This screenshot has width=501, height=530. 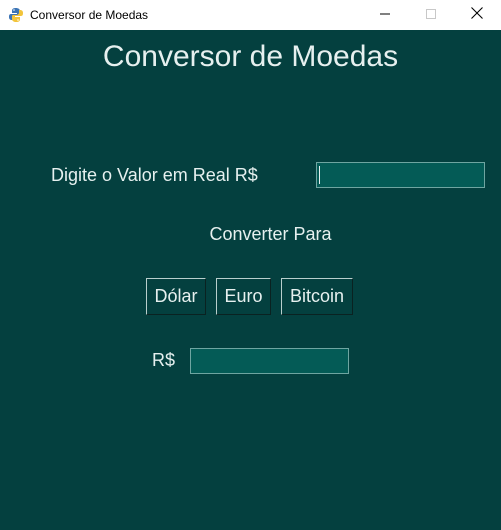 What do you see at coordinates (250, 56) in the screenshot?
I see `page-title: Conversor de Moedas` at bounding box center [250, 56].